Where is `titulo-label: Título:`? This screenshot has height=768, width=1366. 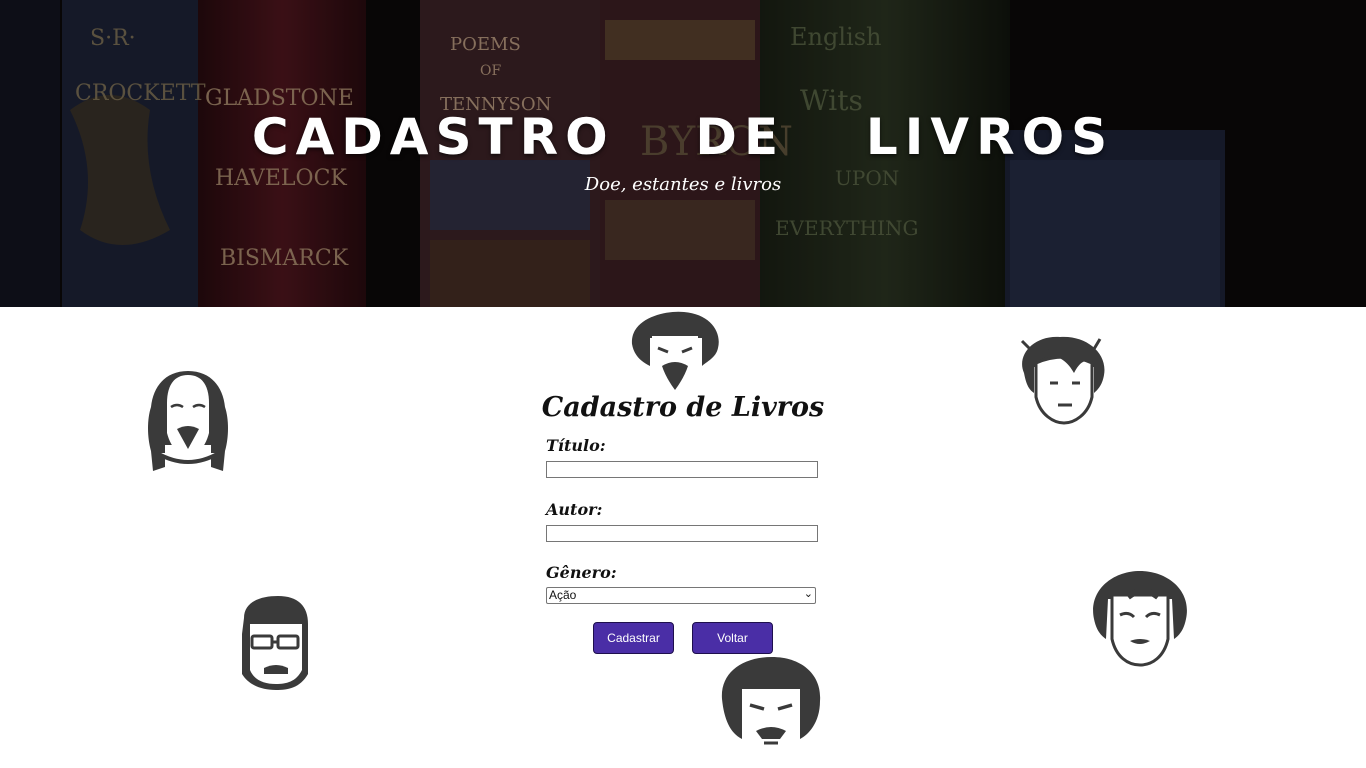 titulo-label: Título: is located at coordinates (576, 445).